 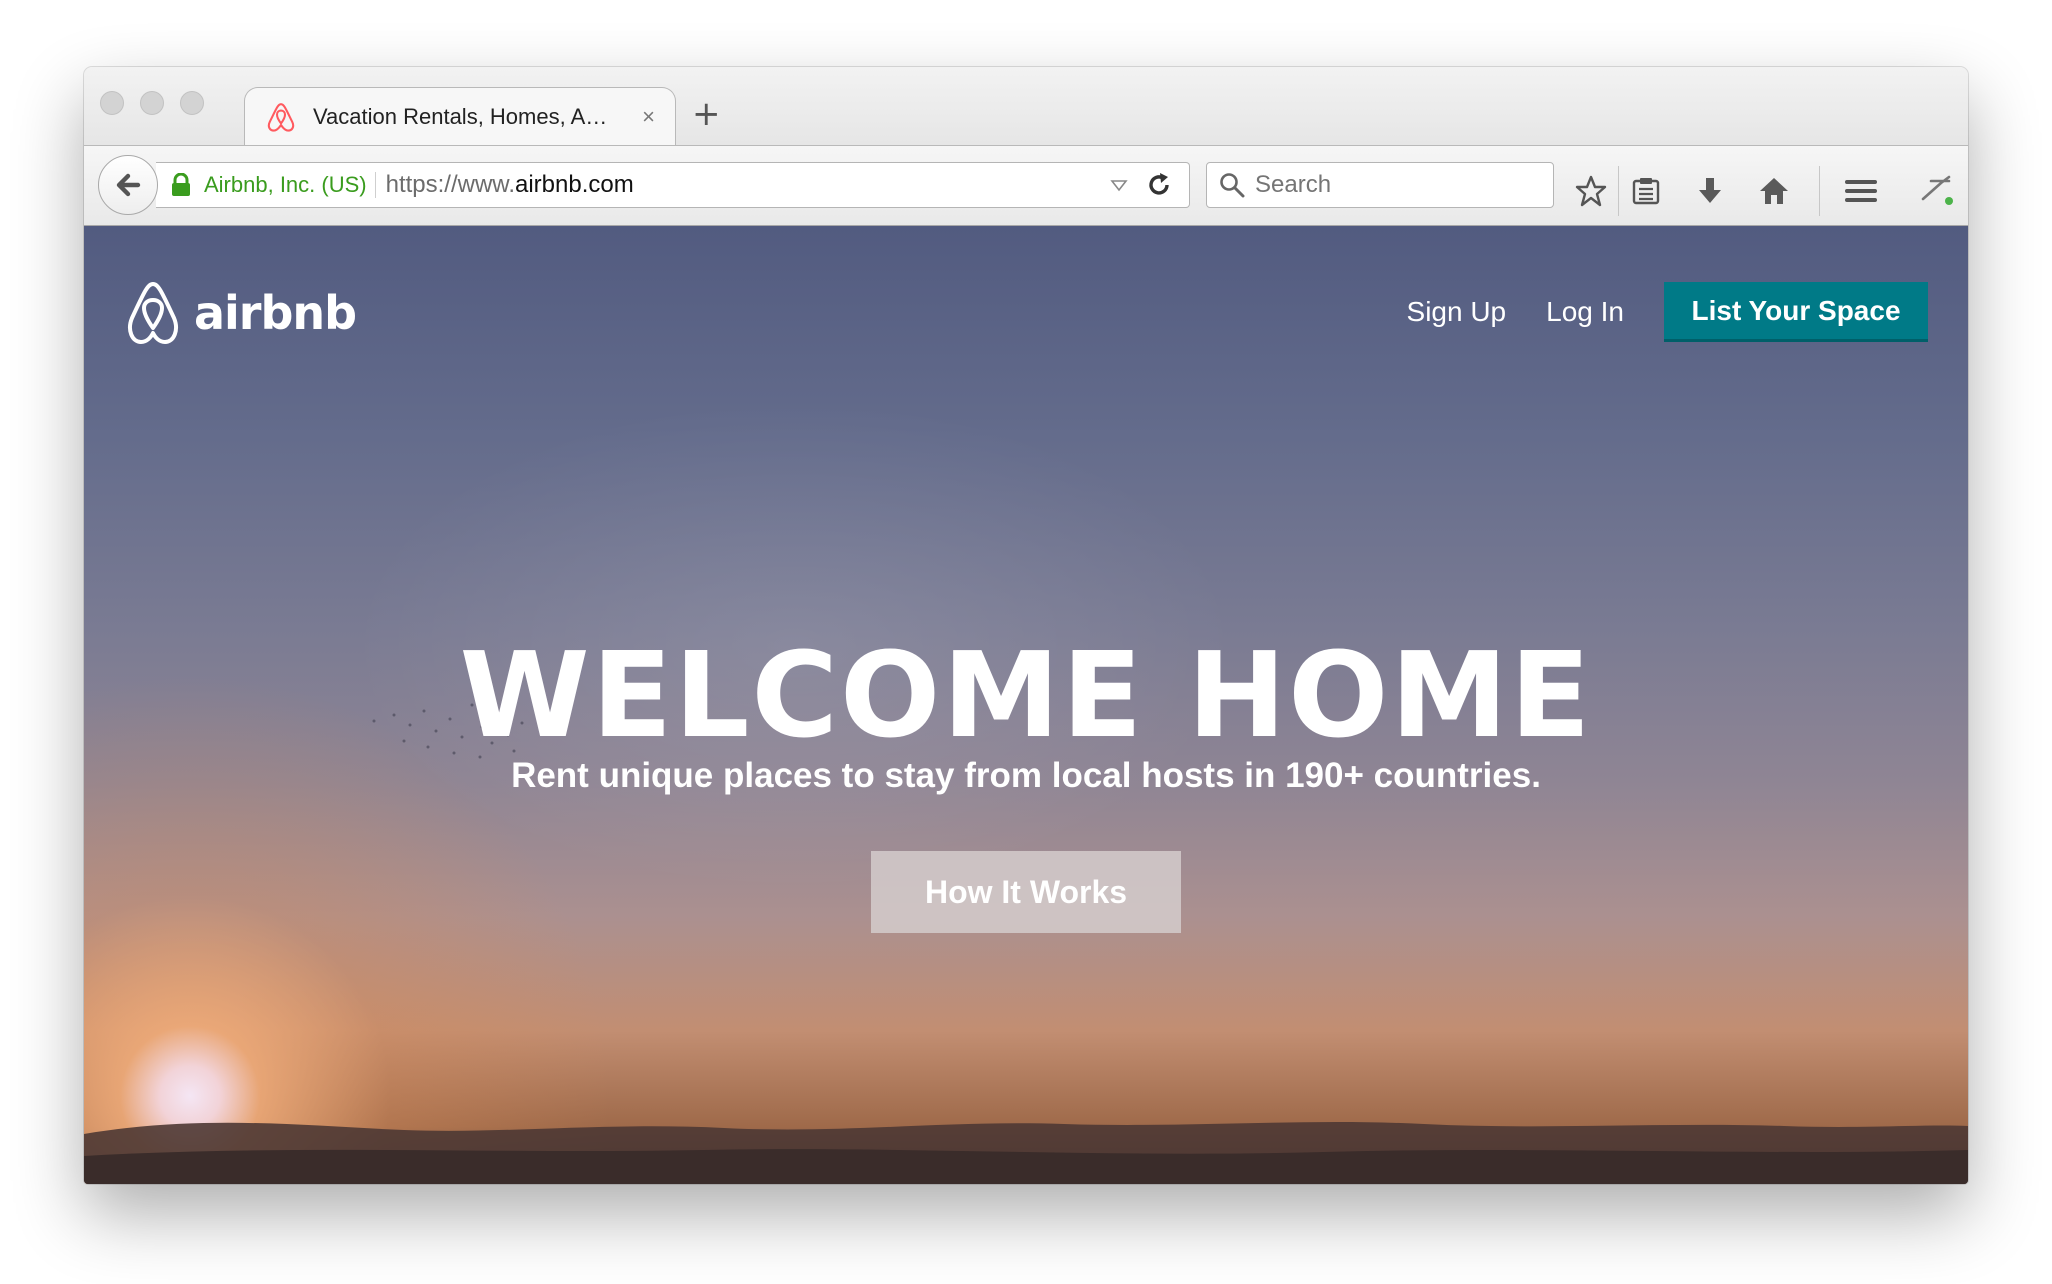 I want to click on menu-icon, so click(x=1861, y=191).